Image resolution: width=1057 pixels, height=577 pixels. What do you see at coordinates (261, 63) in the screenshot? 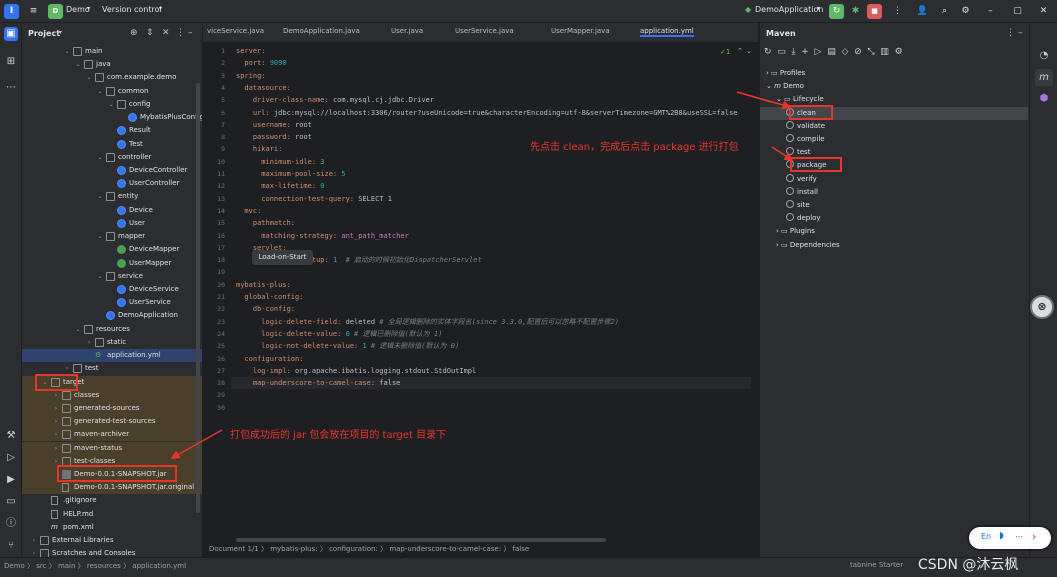
I see `code-line: port: 9090` at bounding box center [261, 63].